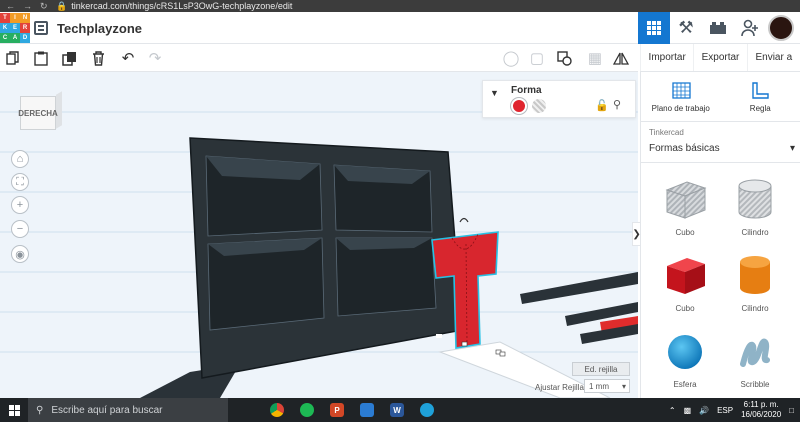 The width and height of the screenshot is (800, 422). I want to click on spotify-icon, so click(307, 410).